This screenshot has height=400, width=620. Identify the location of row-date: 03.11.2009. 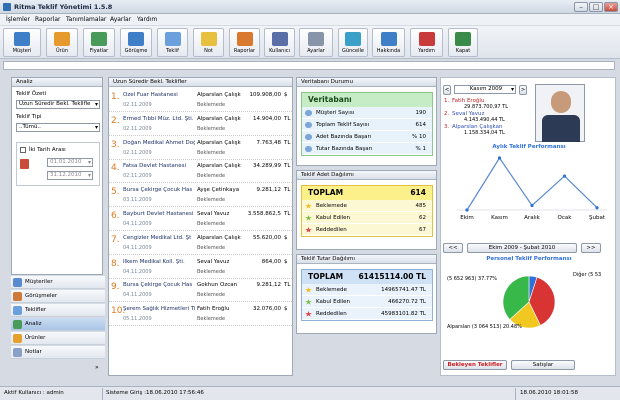
(137, 200).